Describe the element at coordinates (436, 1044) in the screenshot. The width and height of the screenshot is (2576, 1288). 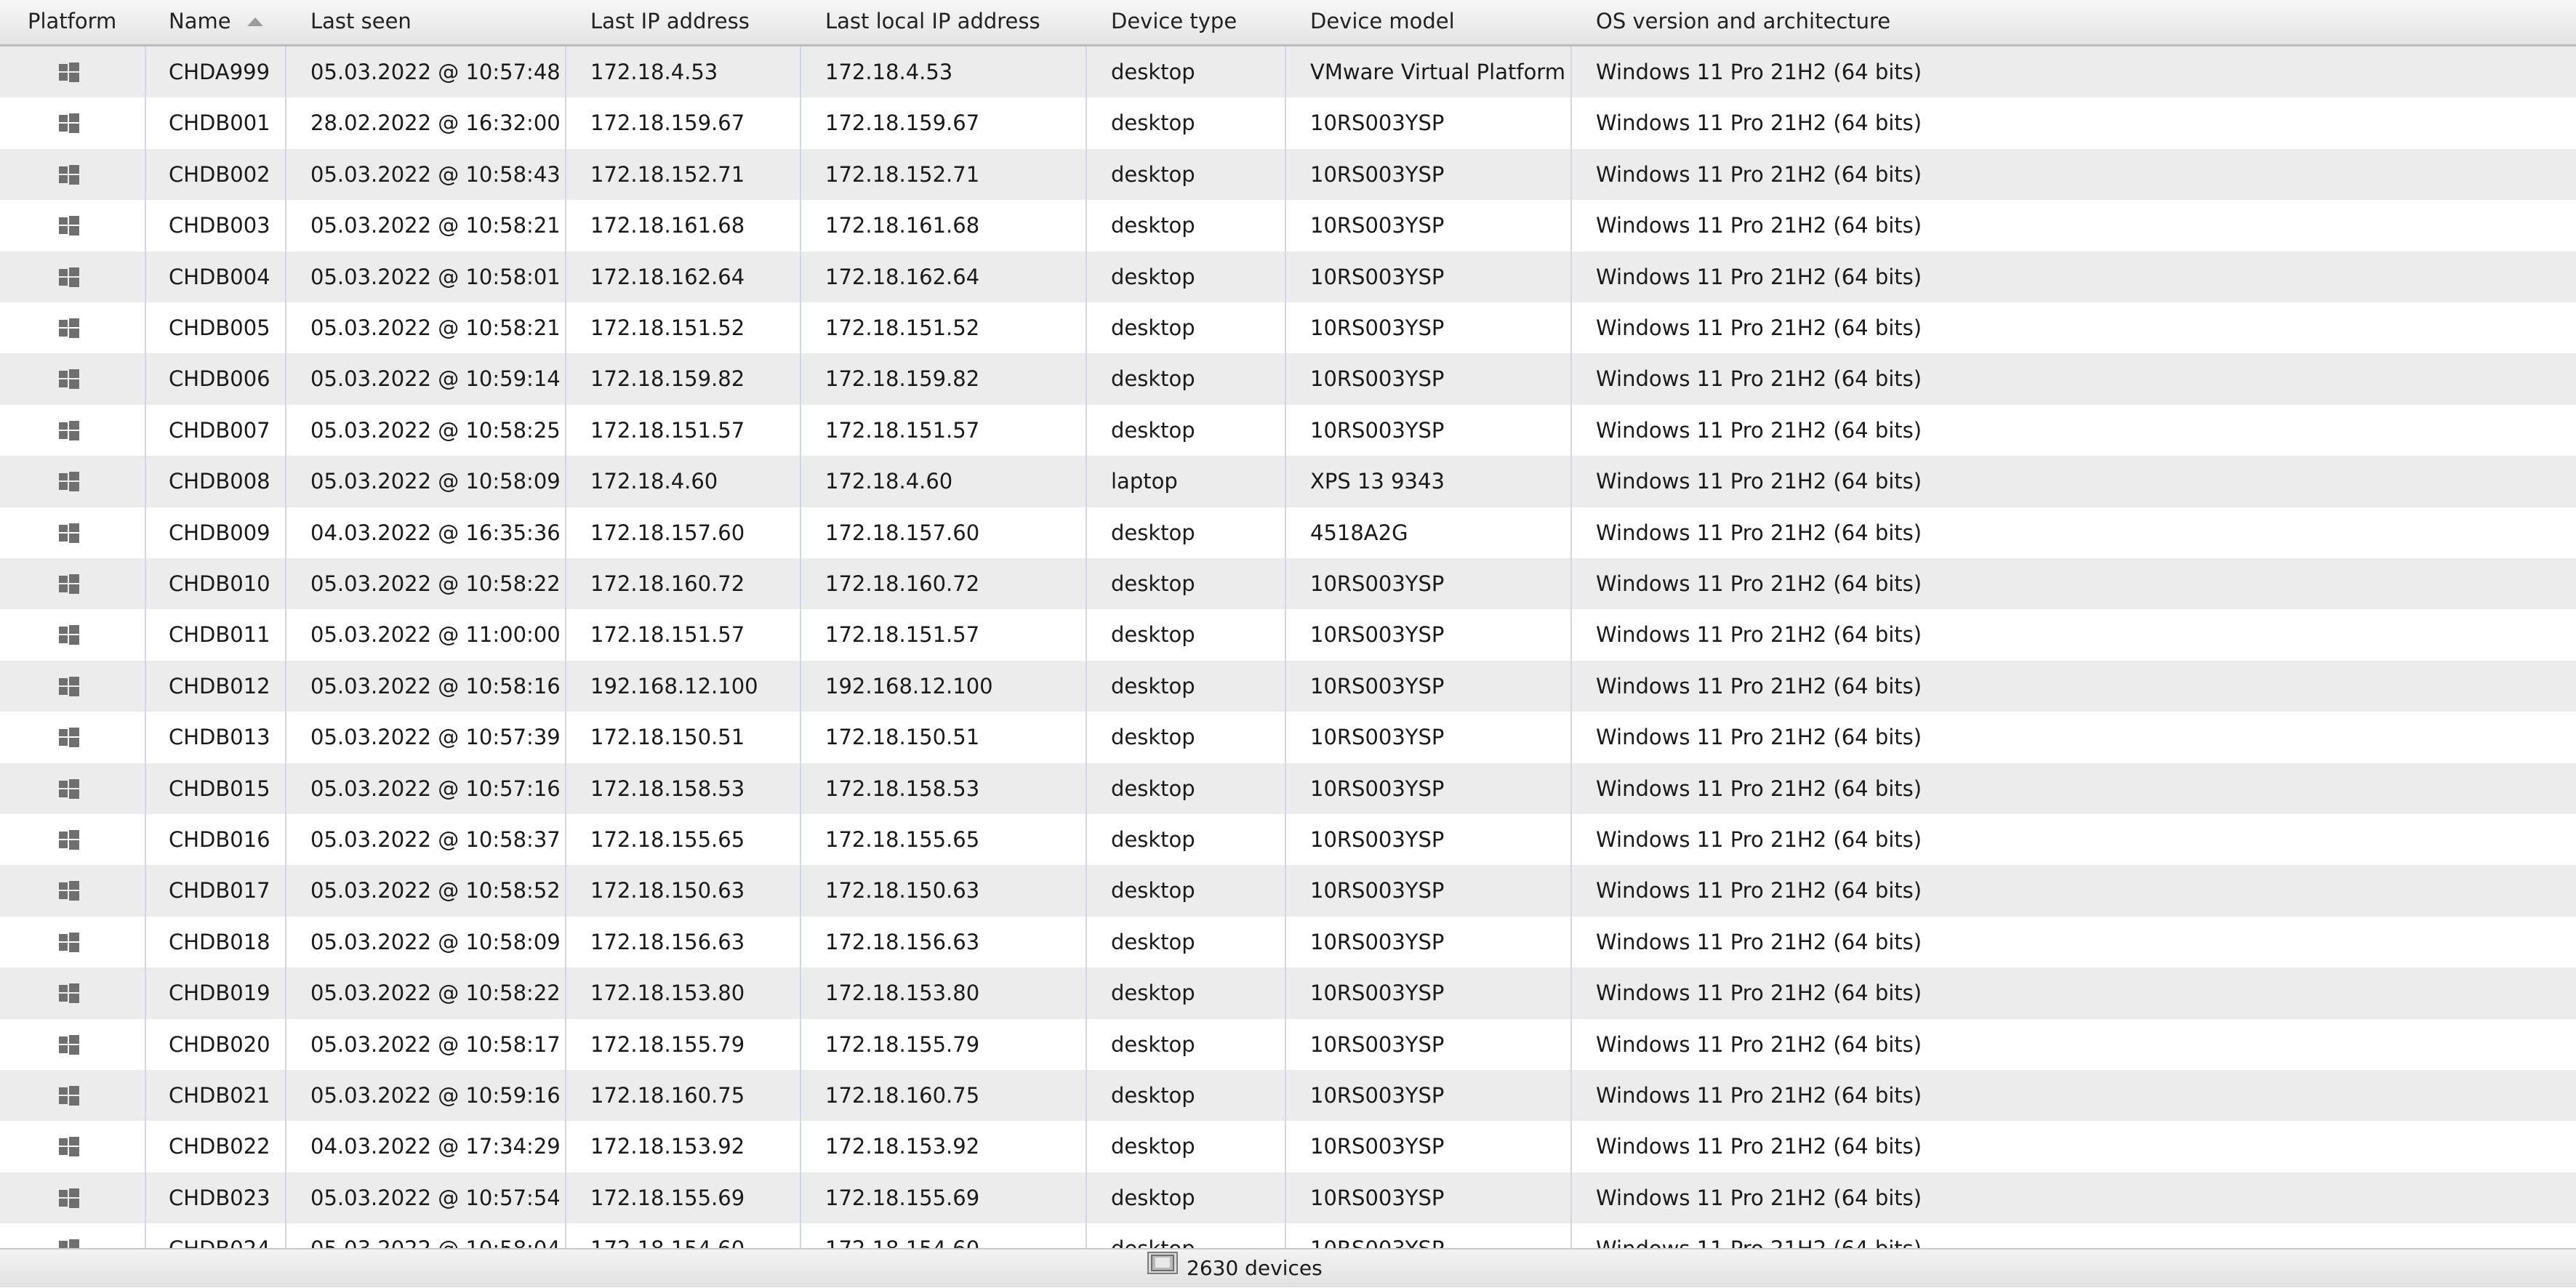
I see `last-seen-cell: 05.03.2022 @ 10:58:17` at that location.